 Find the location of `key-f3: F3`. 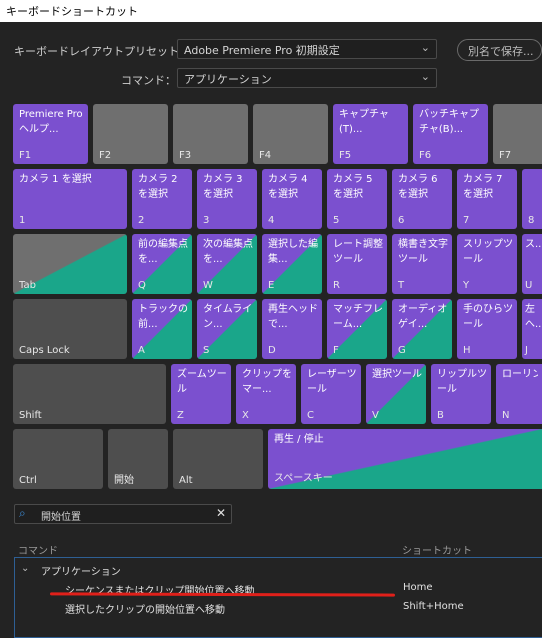

key-f3: F3 is located at coordinates (210, 134).